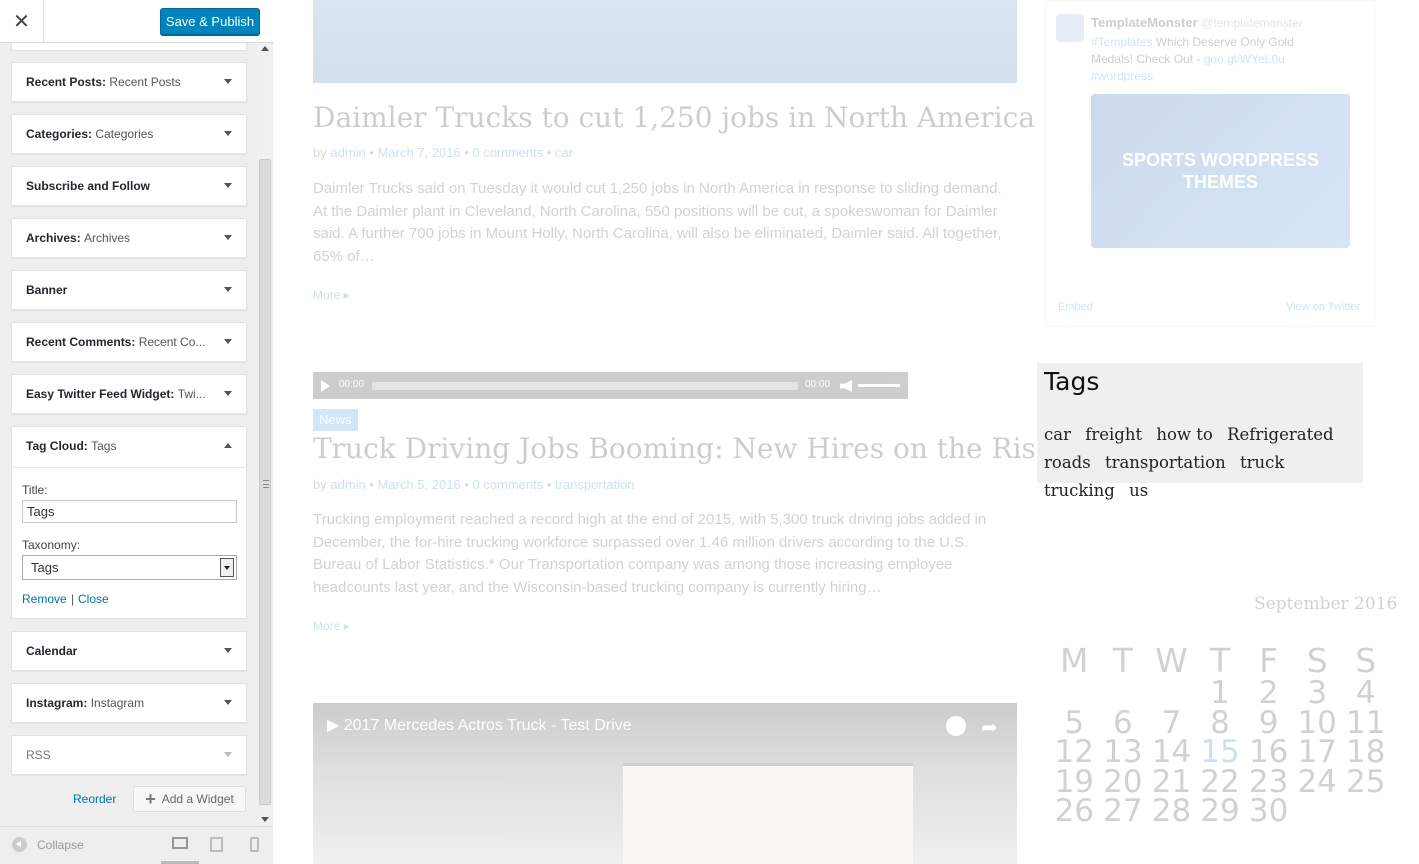 This screenshot has height=864, width=1419. I want to click on tag-link: how to, so click(1184, 434).